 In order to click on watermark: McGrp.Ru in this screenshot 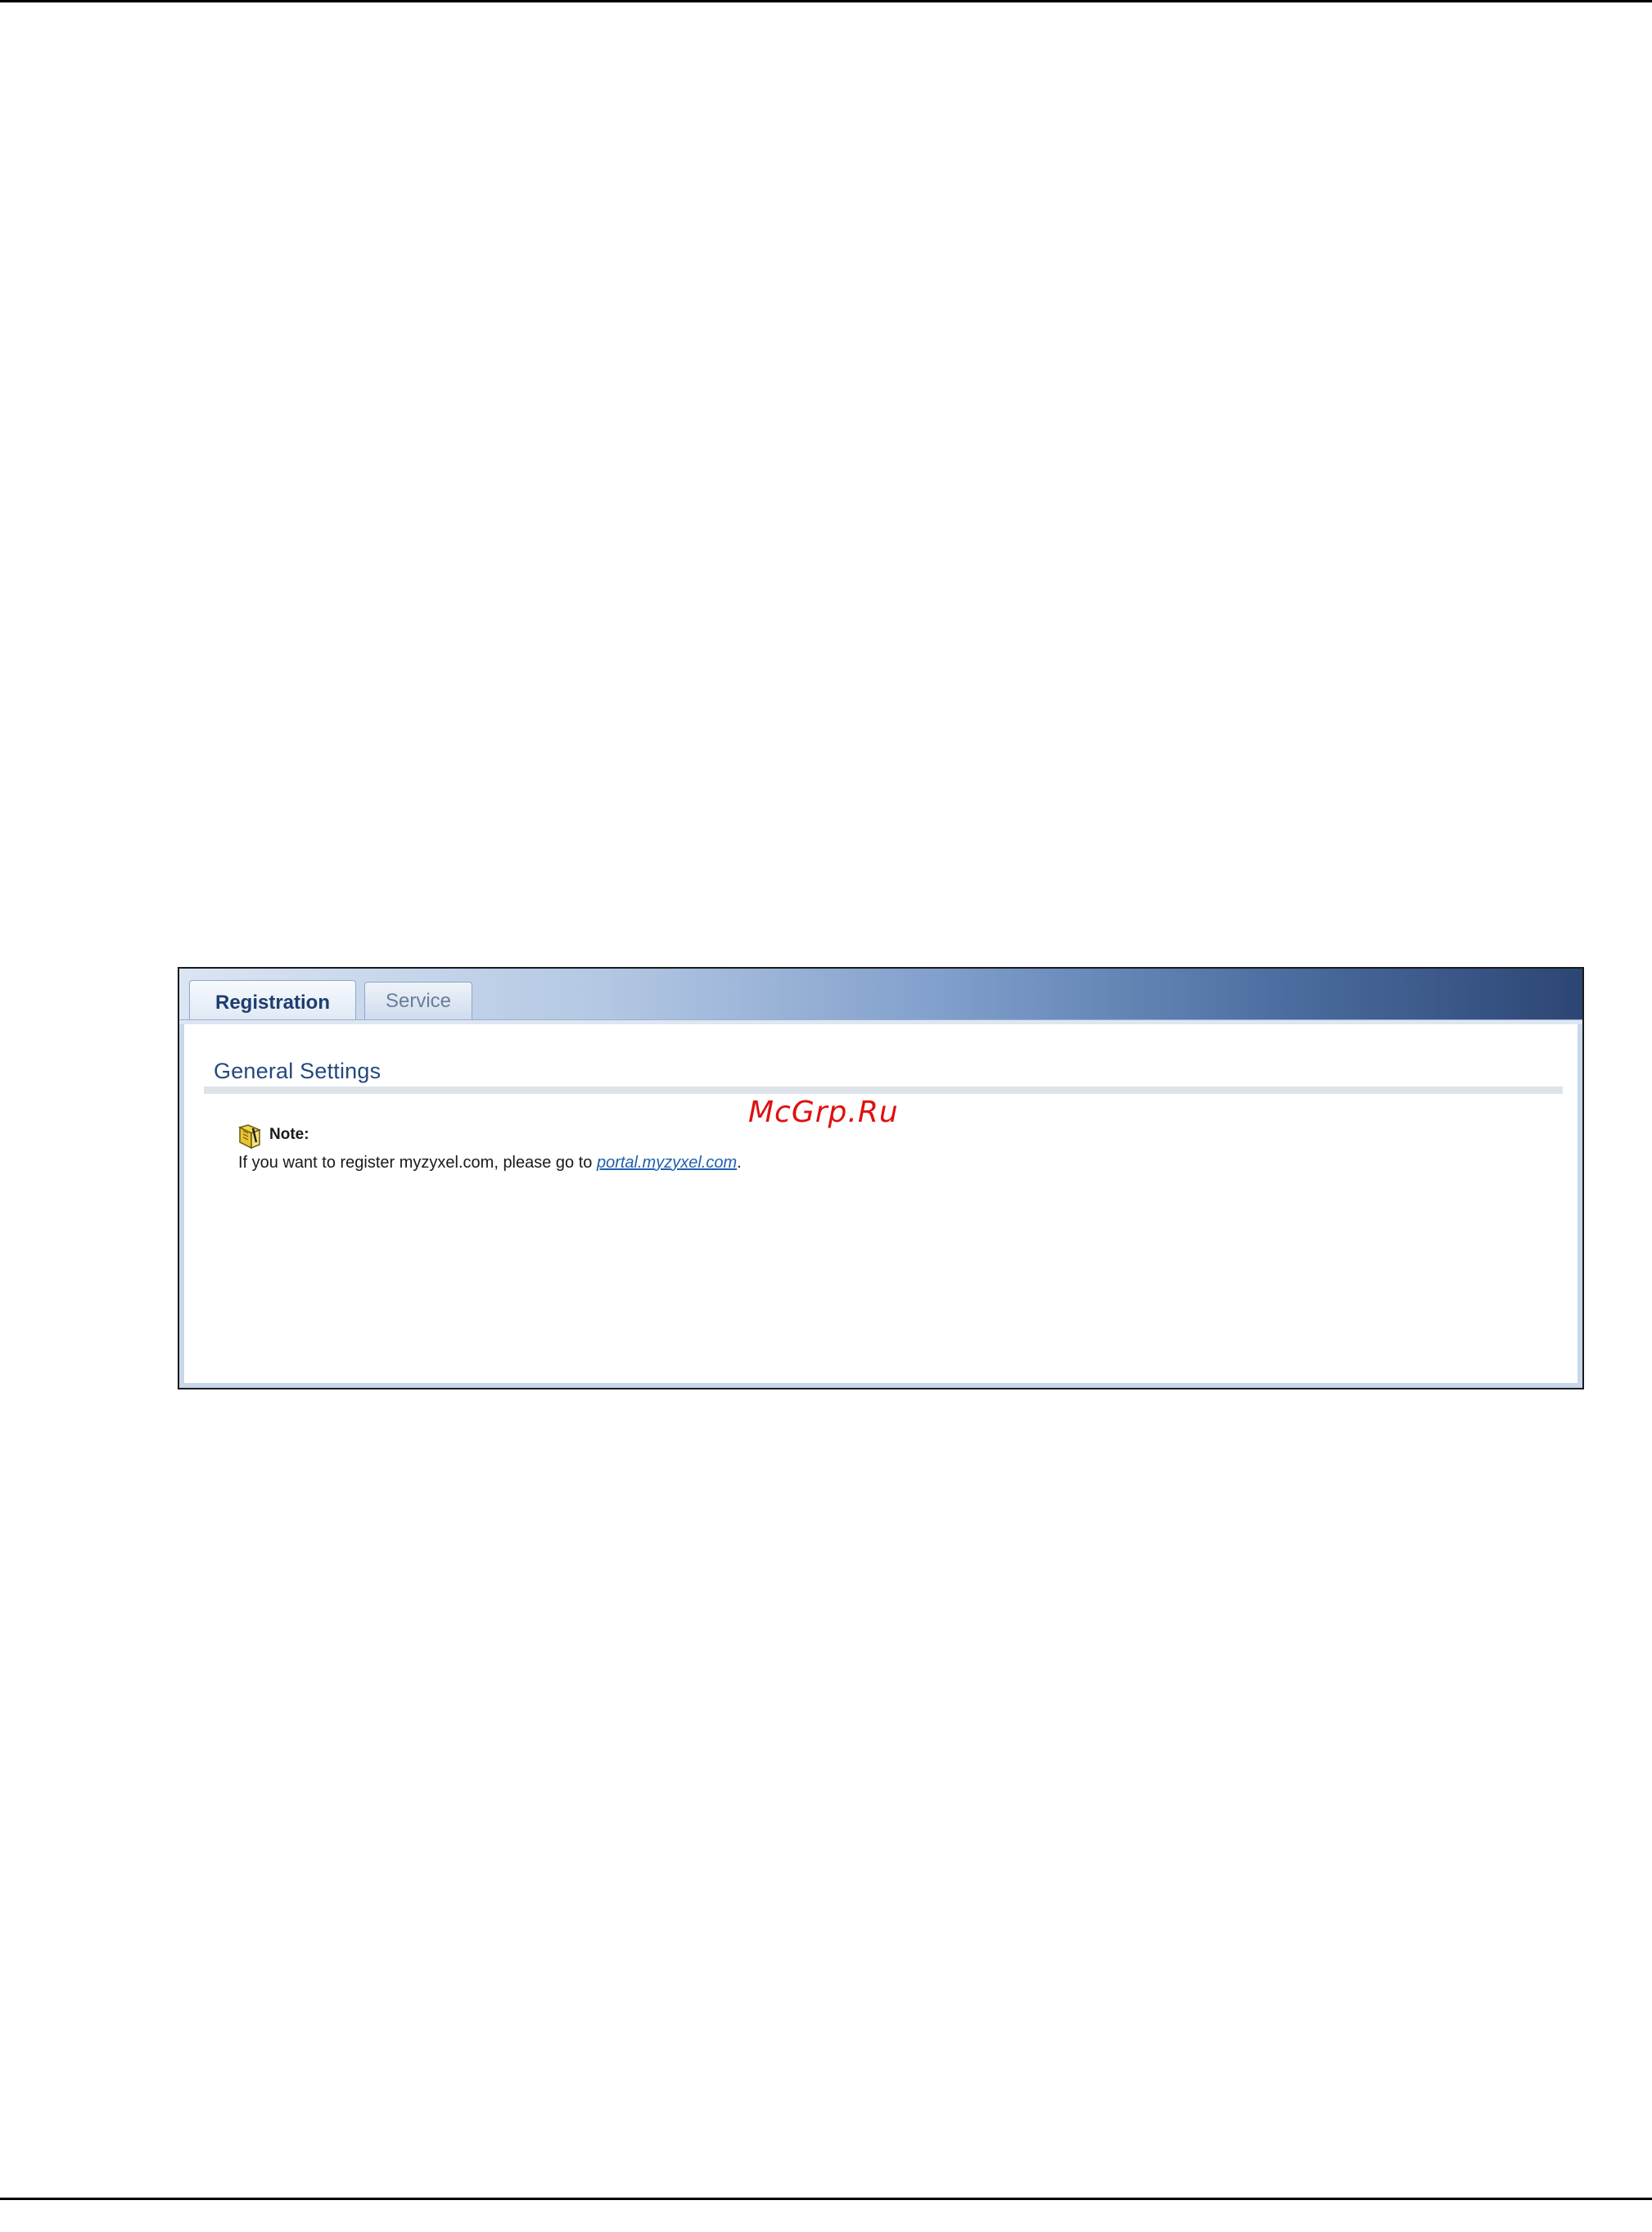, I will do `click(823, 1112)`.